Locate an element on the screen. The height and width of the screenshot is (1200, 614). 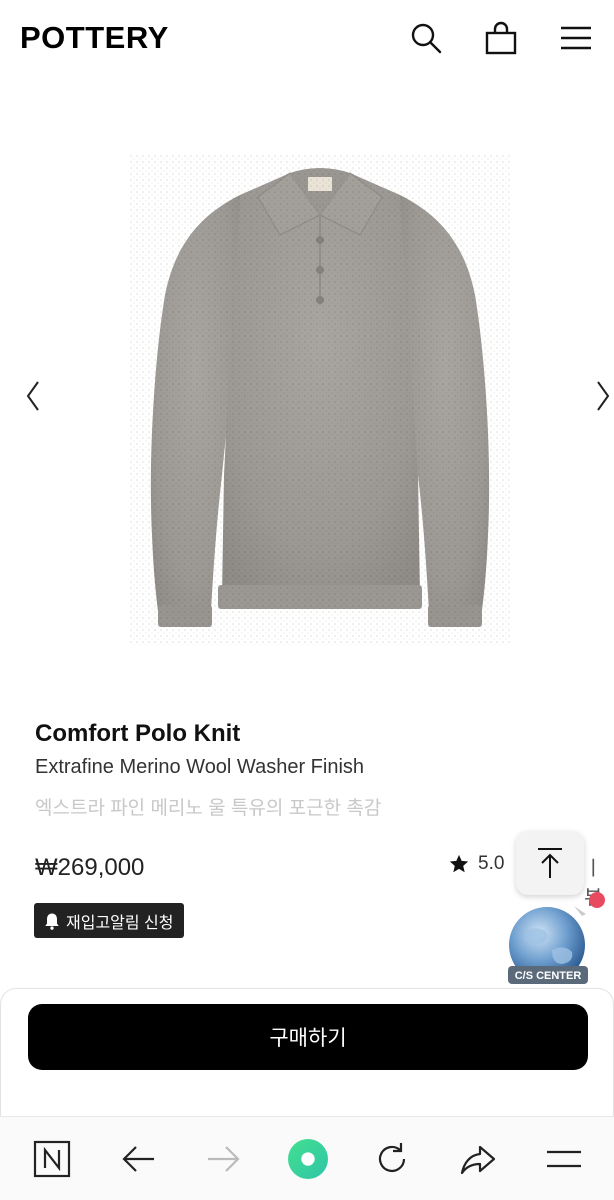
arrow-up-to-top-icon is located at coordinates (550, 863).